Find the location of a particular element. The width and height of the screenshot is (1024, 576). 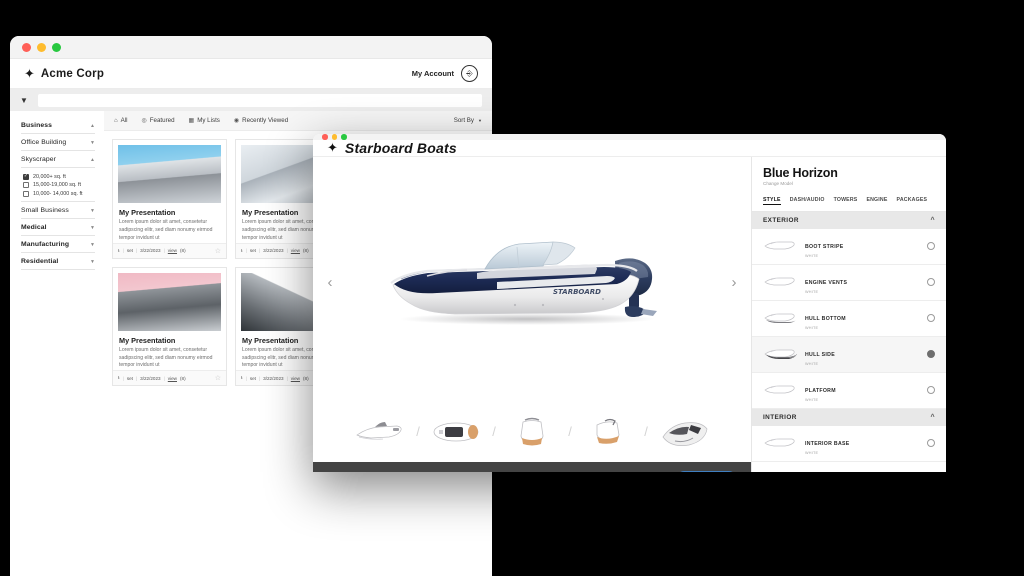

thumbnail-boat-view-stern is located at coordinates (608, 432).